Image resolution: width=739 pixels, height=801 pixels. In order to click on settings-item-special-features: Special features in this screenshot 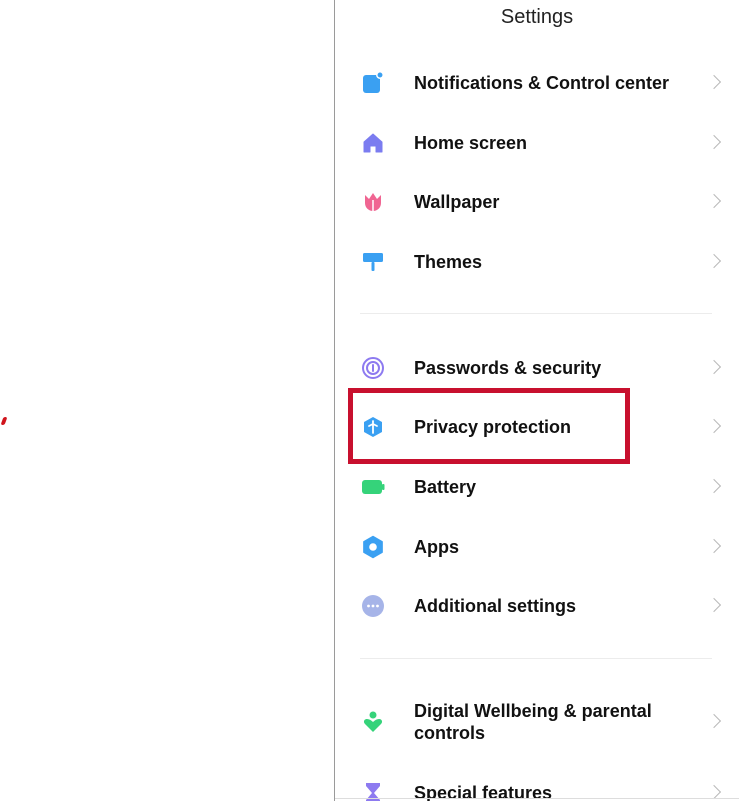, I will do `click(537, 782)`.